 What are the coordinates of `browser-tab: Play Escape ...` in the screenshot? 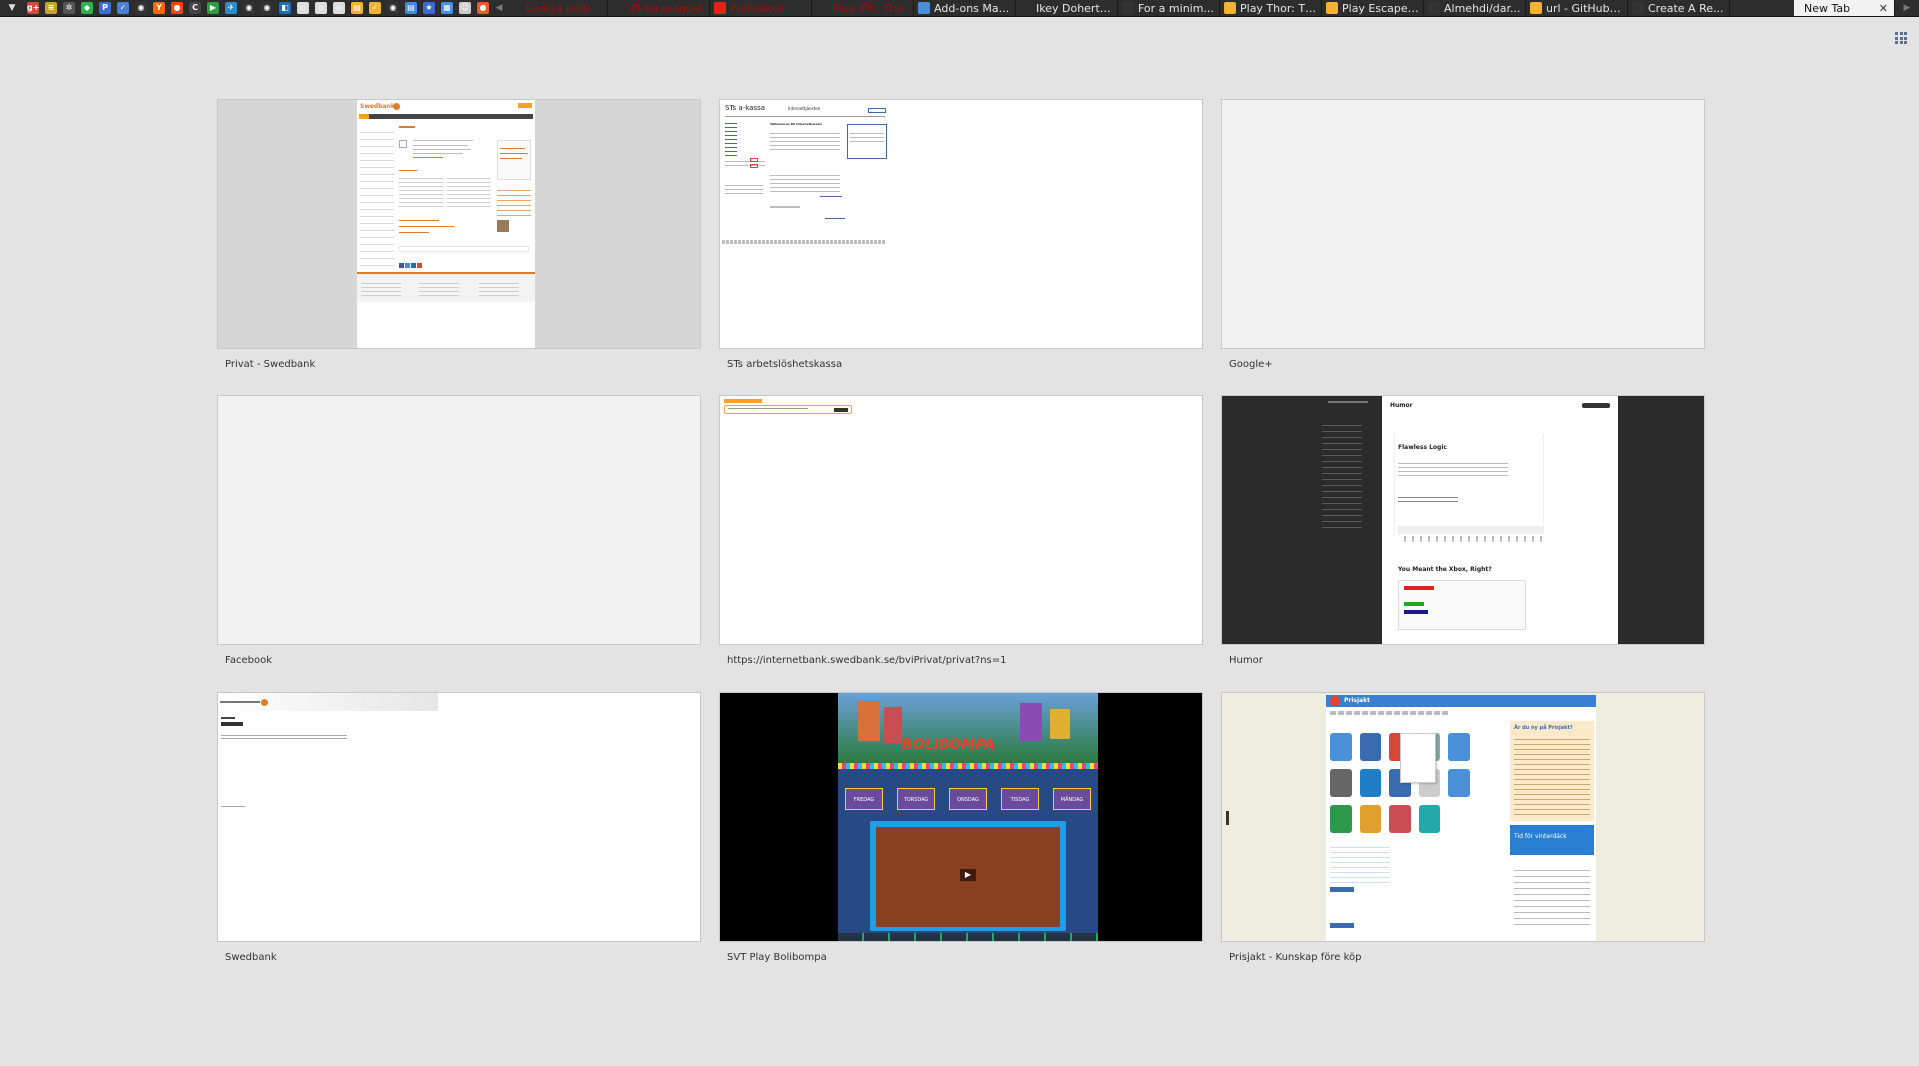 It's located at (1373, 8).